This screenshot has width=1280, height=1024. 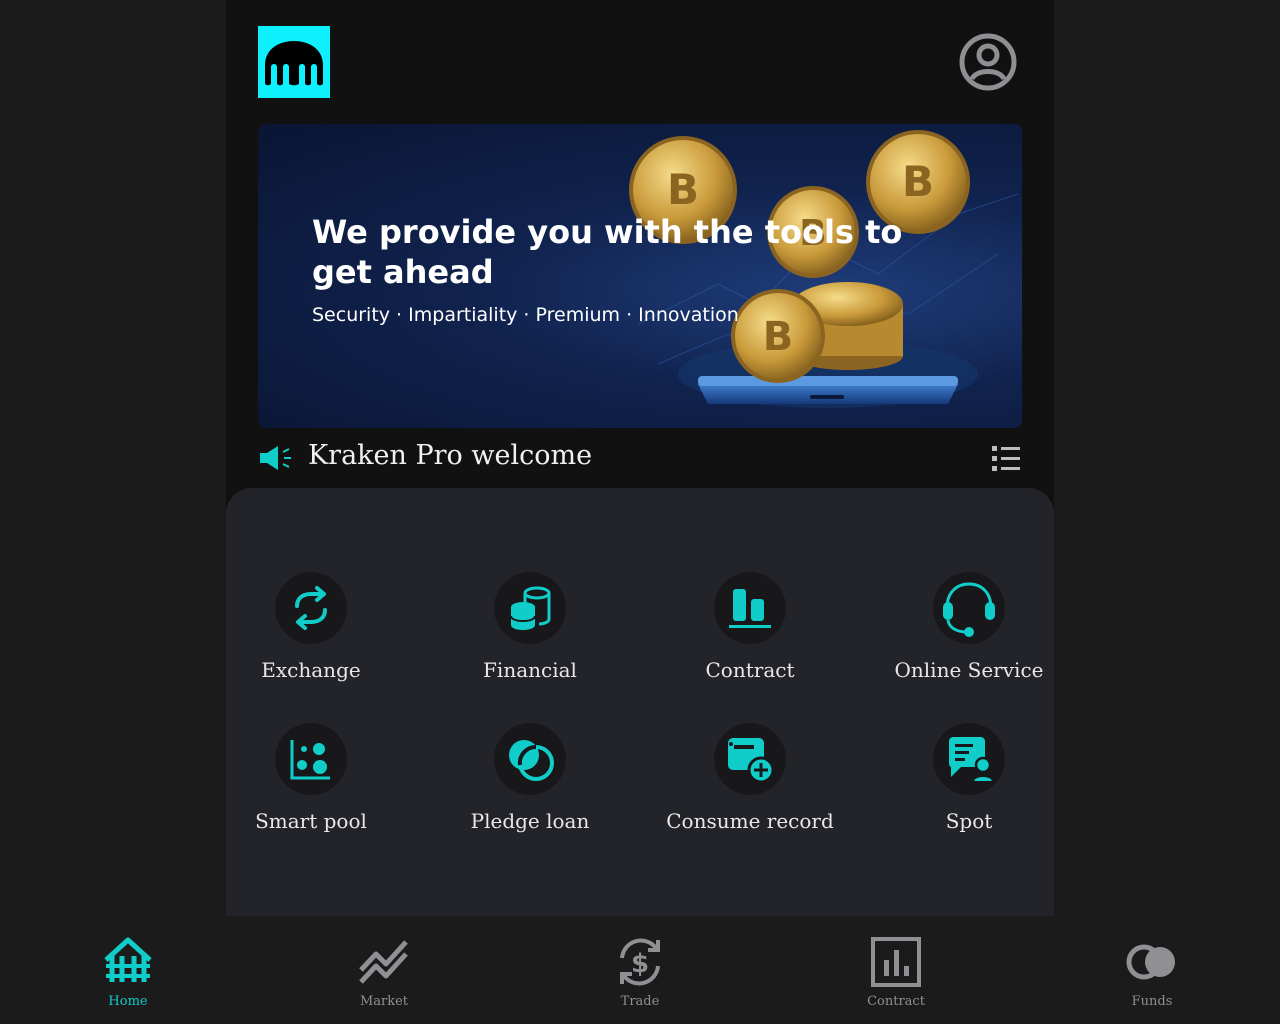 I want to click on list-menu-icon, so click(x=1006, y=458).